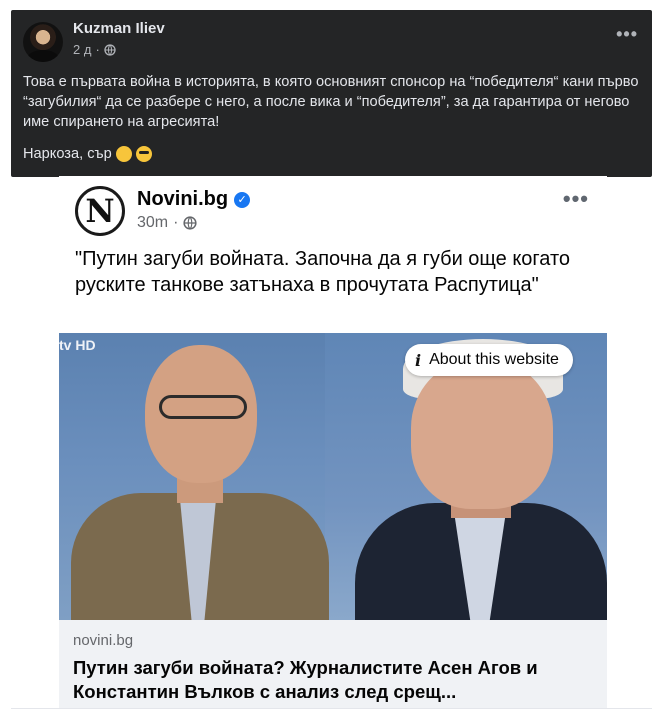  What do you see at coordinates (119, 28) in the screenshot?
I see `author-name: Kuzman Iliev` at bounding box center [119, 28].